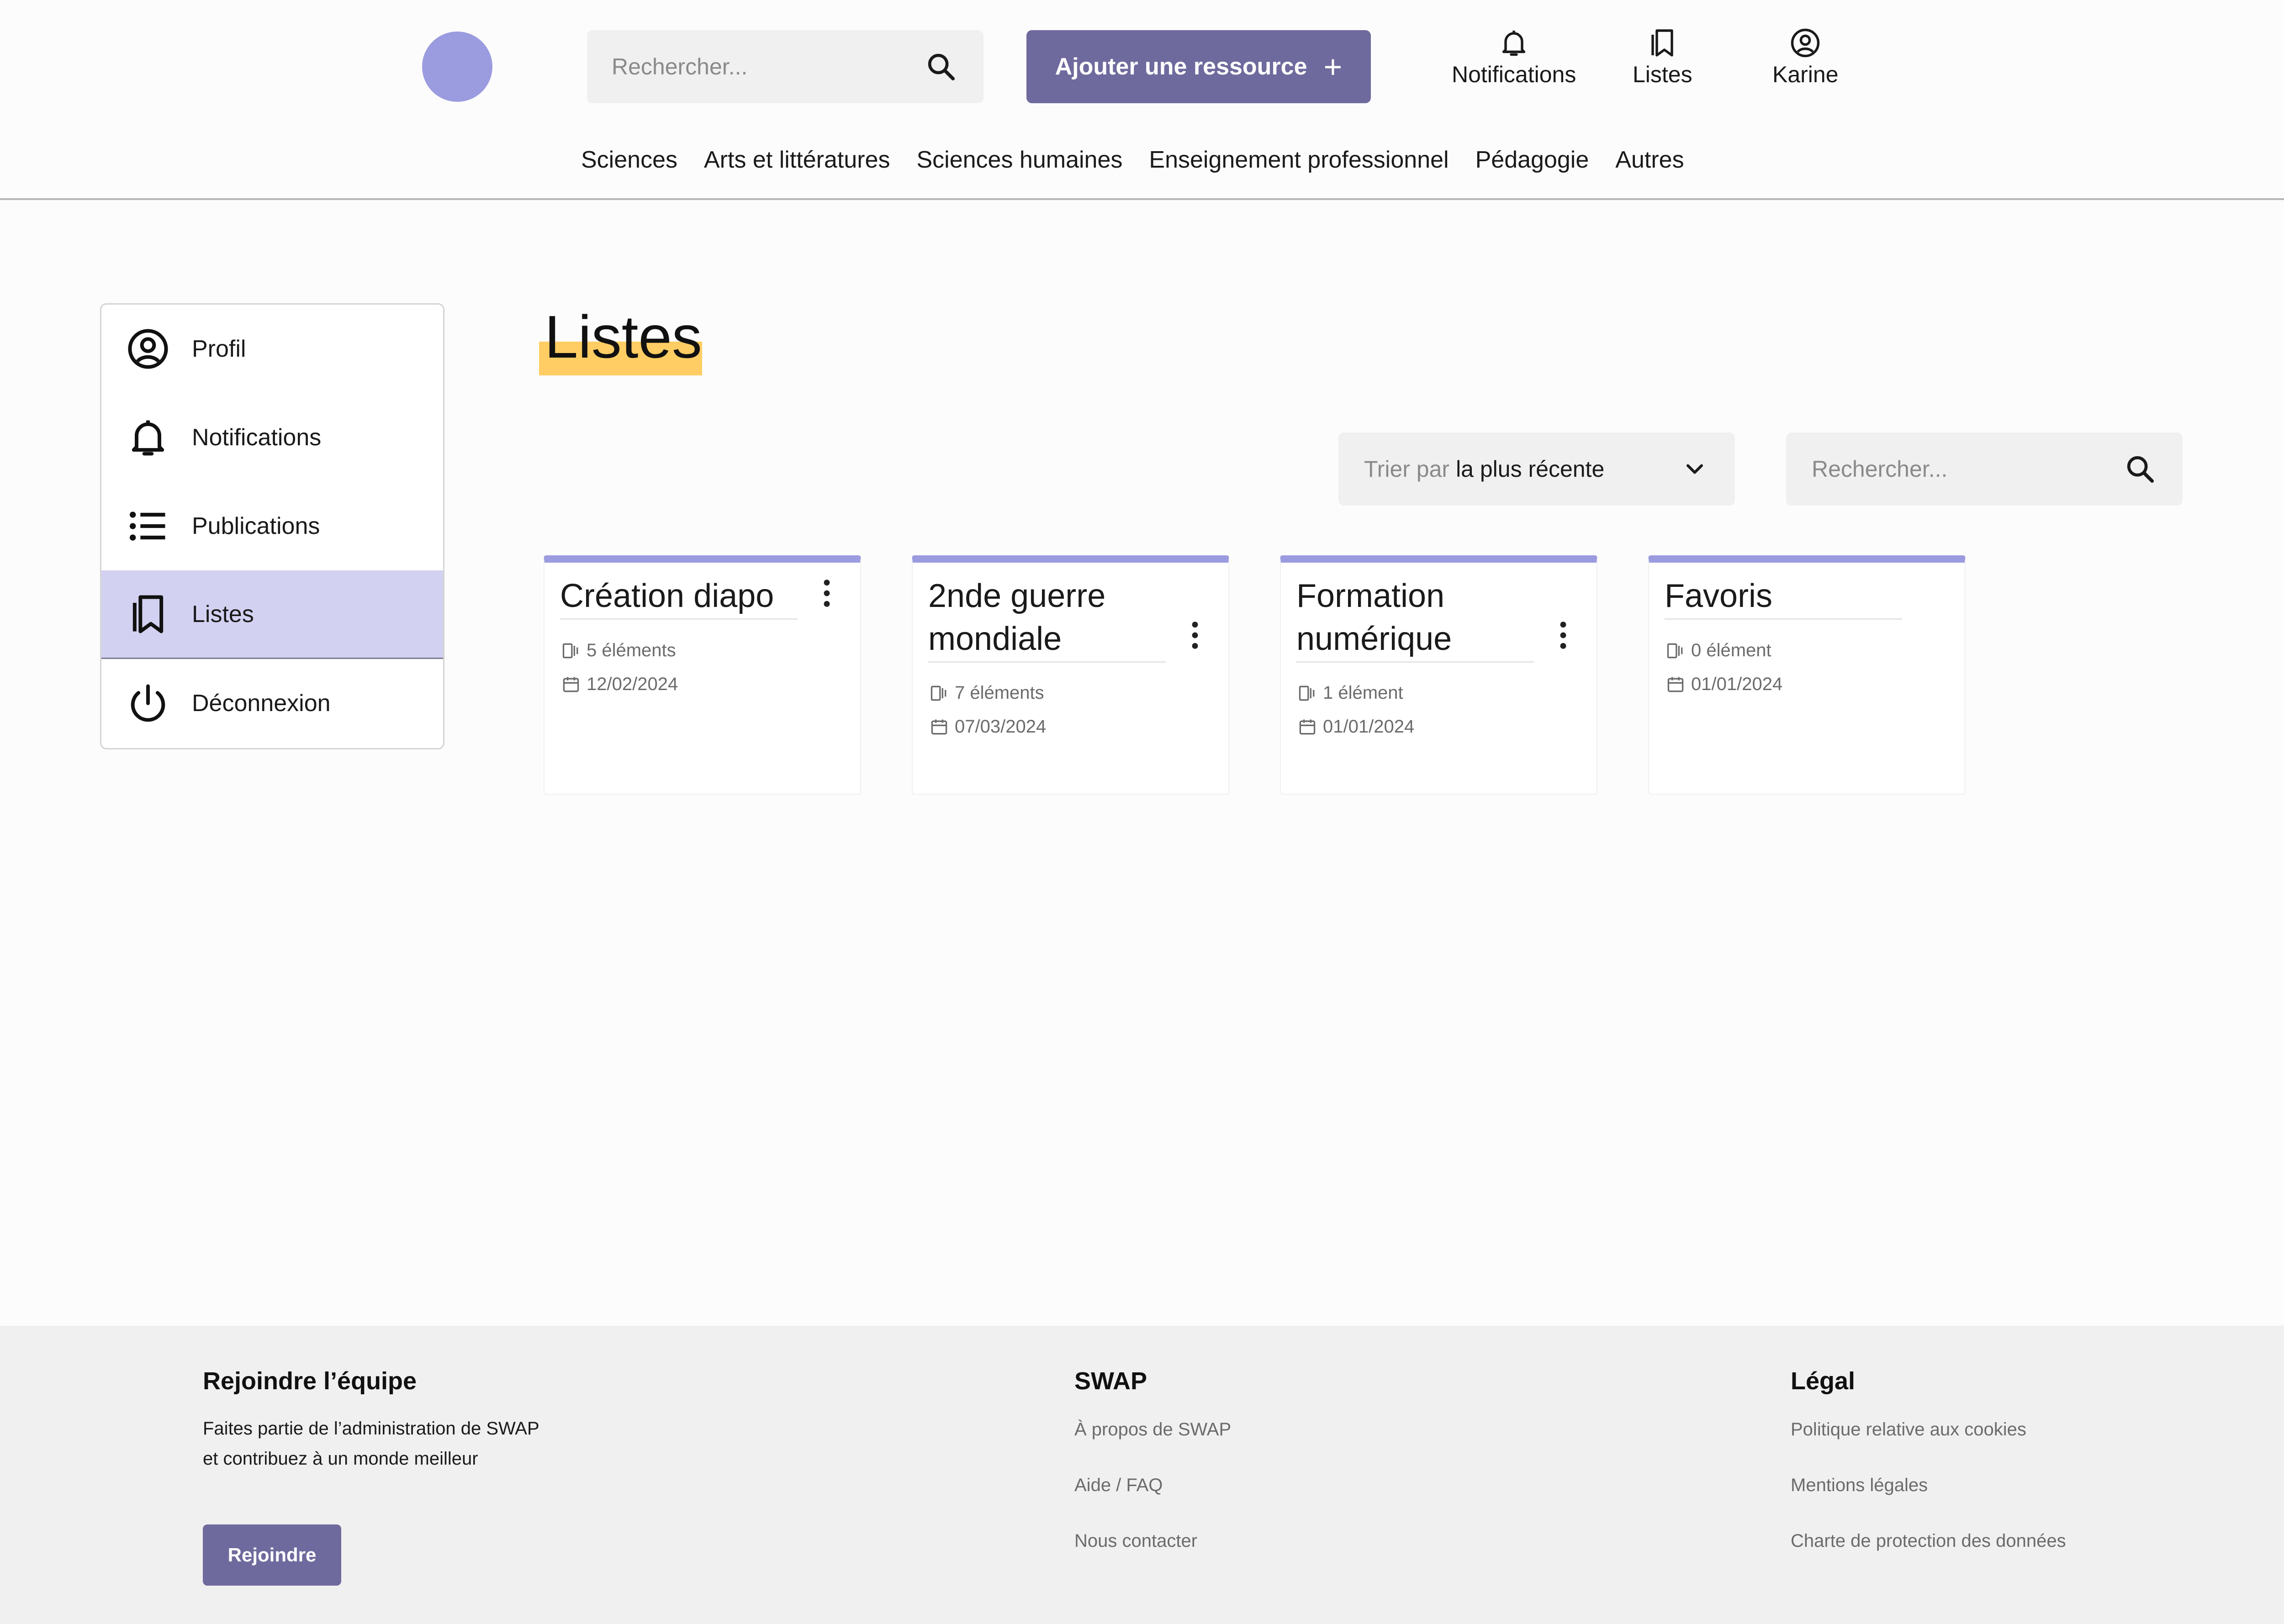 This screenshot has height=1624, width=2284. I want to click on sidebar-item-logout: Déconnexion, so click(272, 703).